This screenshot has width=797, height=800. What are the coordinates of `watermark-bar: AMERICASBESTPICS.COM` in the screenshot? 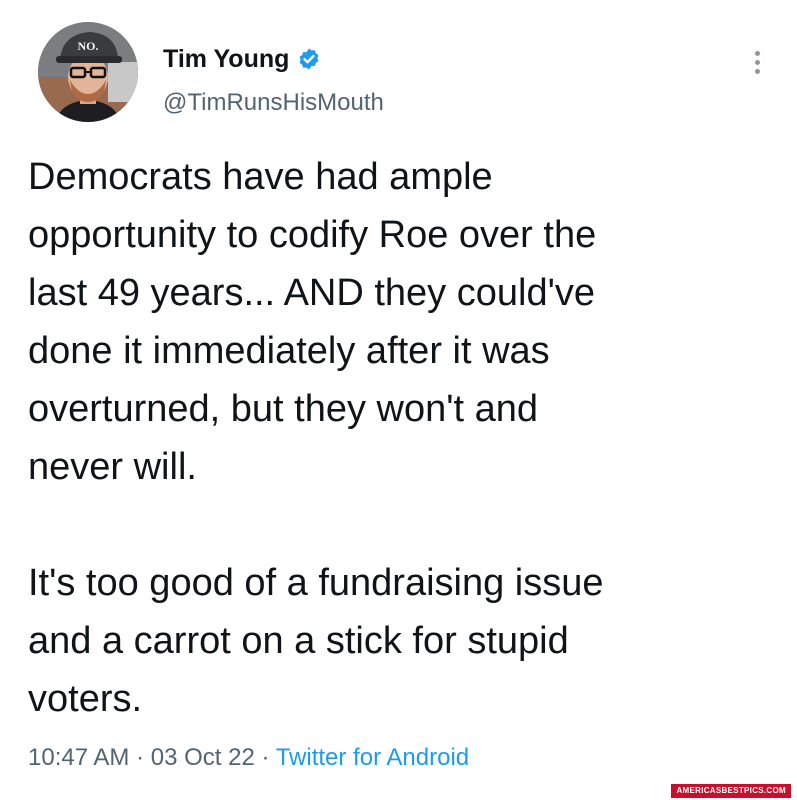 It's located at (398, 791).